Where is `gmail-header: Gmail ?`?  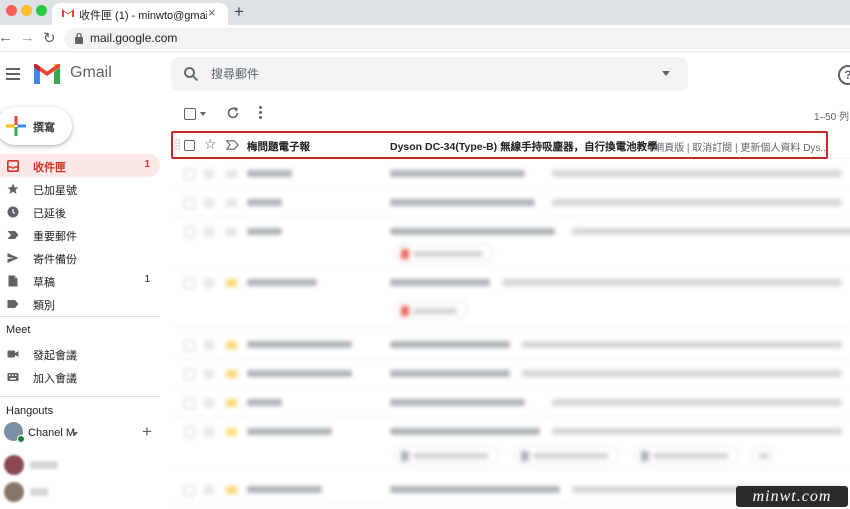 gmail-header: Gmail ? is located at coordinates (425, 75).